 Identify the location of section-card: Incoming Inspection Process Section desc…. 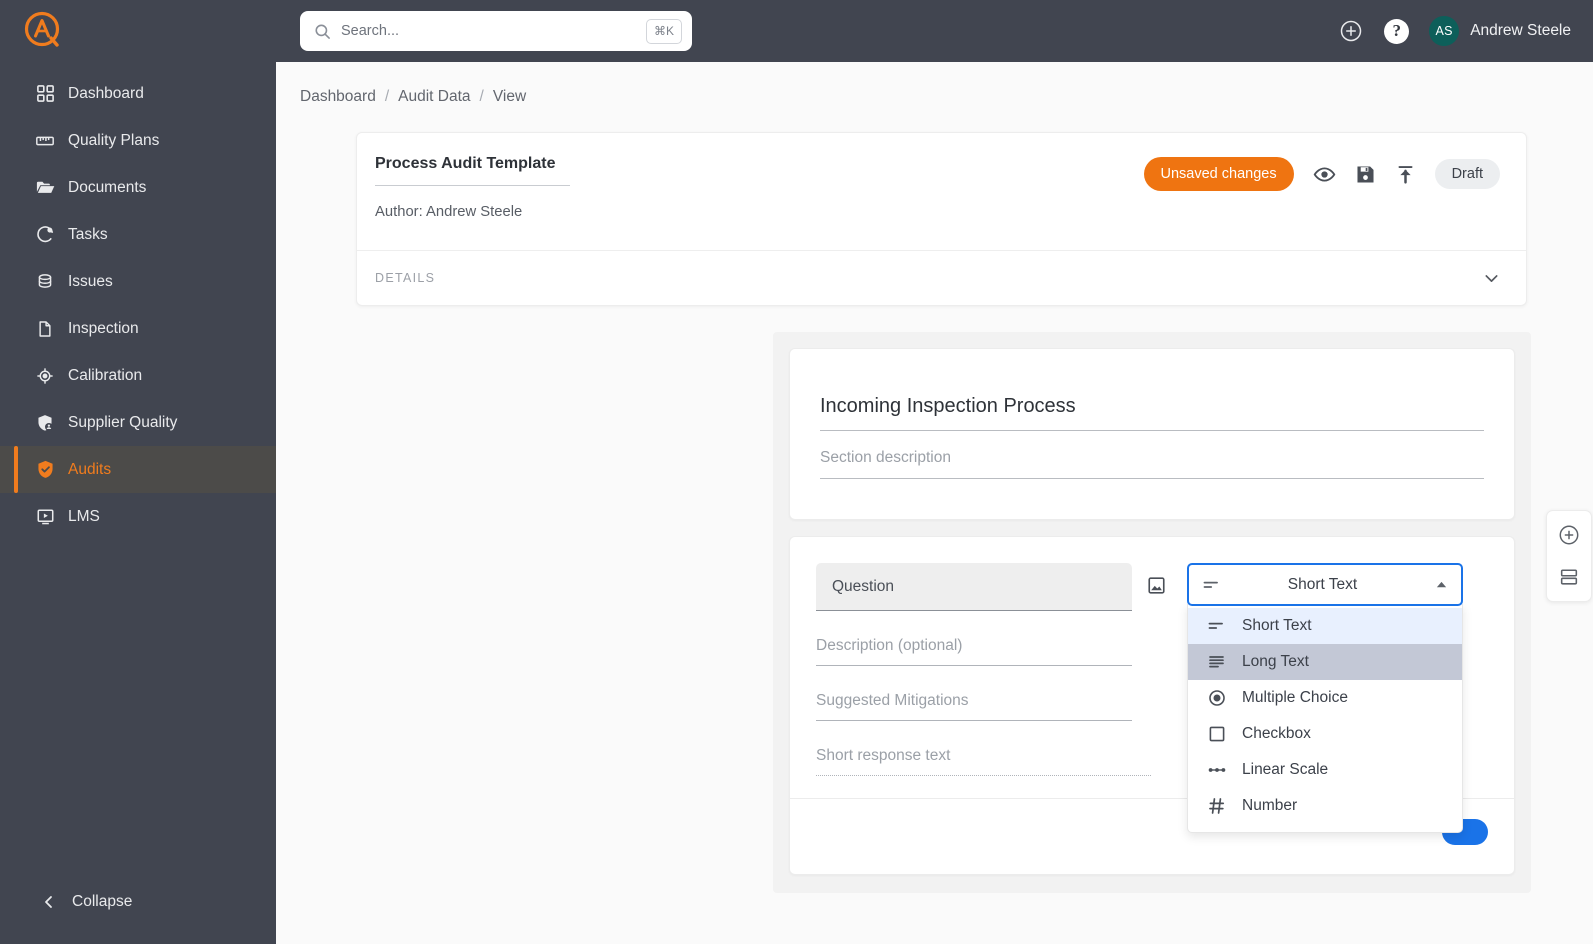
(1152, 434).